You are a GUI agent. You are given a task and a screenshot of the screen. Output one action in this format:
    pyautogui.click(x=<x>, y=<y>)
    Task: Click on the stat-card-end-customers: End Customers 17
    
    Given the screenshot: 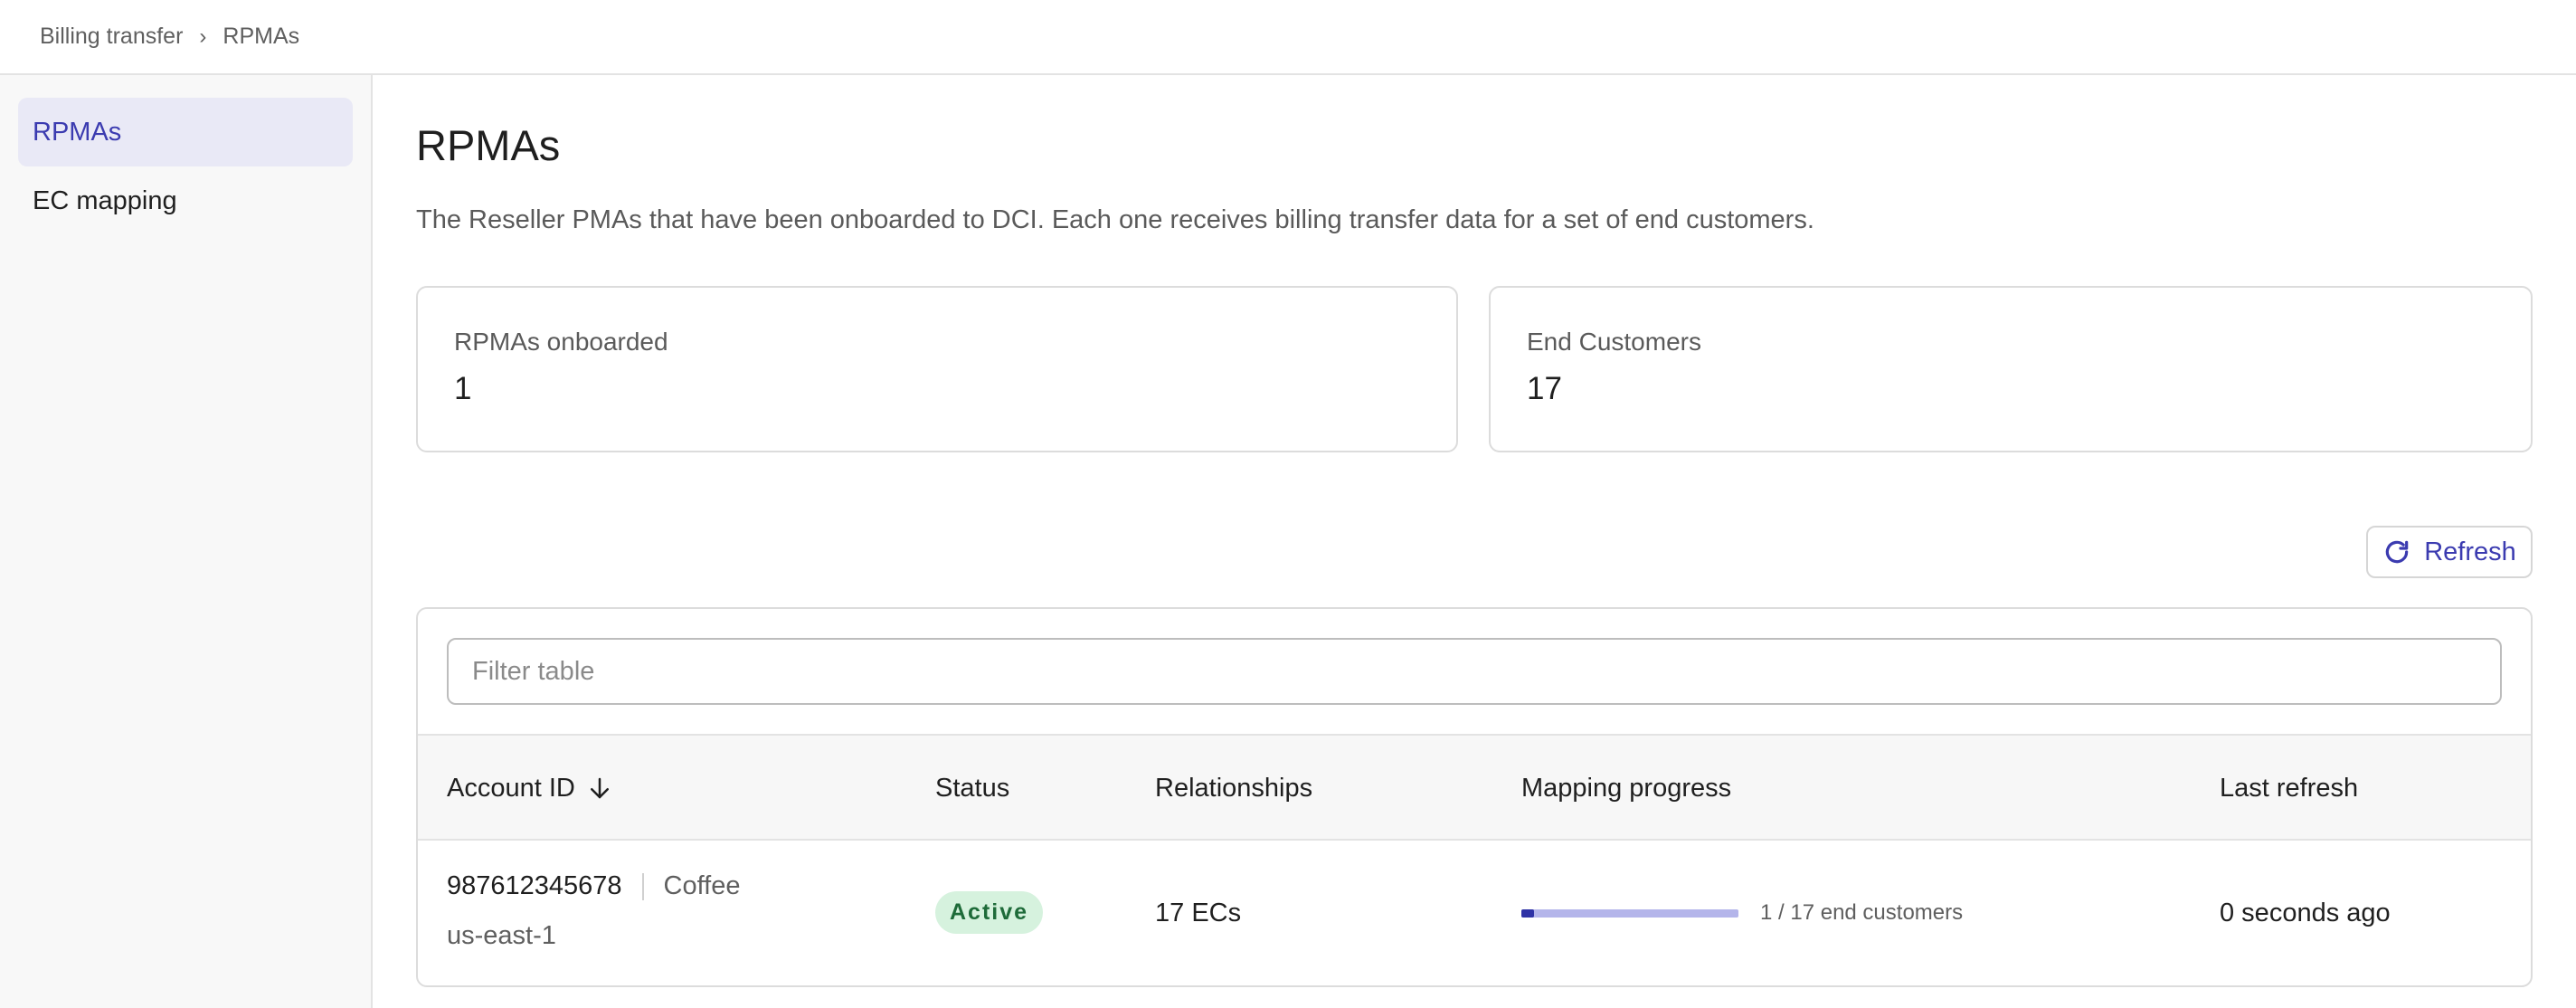 What is the action you would take?
    pyautogui.click(x=2011, y=369)
    